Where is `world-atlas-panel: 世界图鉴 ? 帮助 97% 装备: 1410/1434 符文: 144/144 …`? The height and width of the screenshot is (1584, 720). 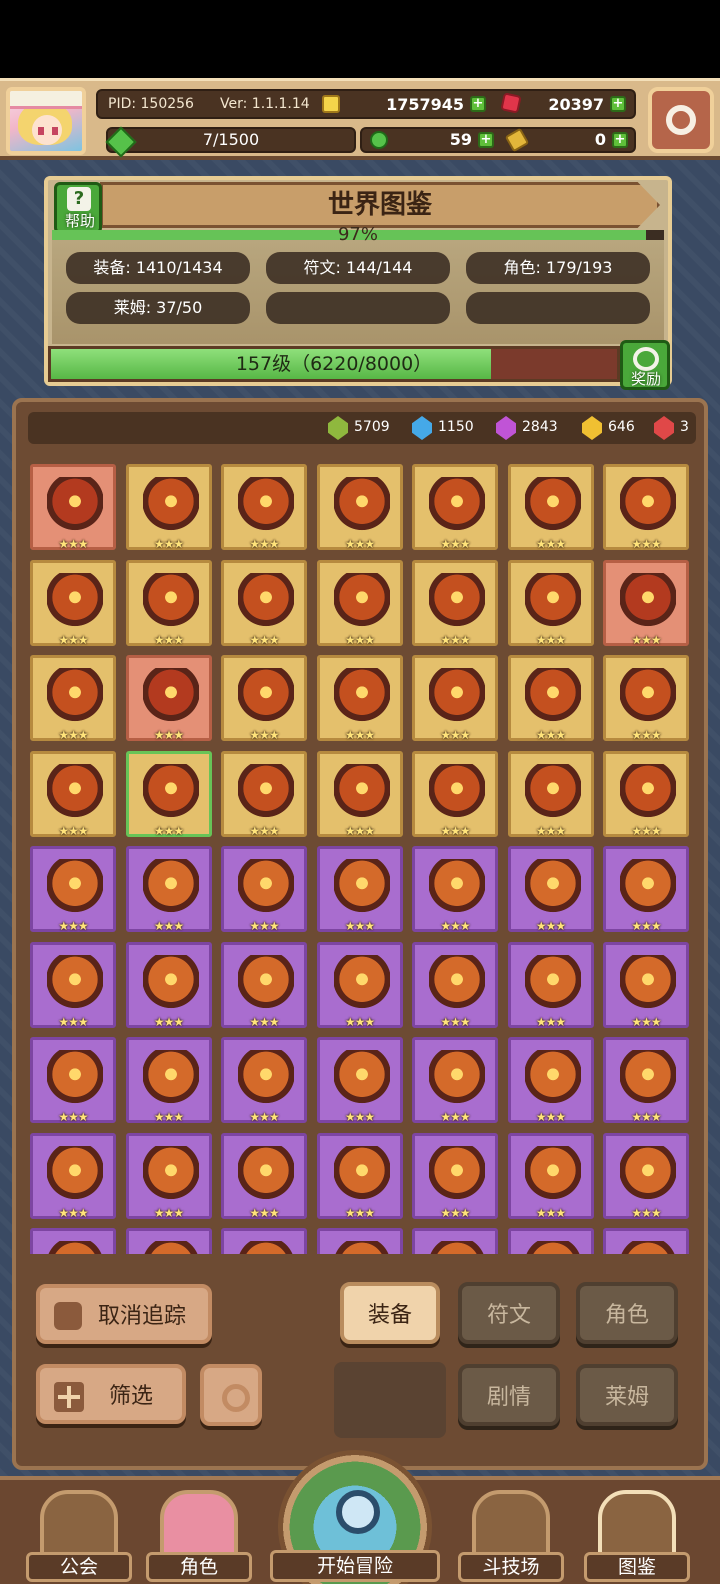 world-atlas-panel: 世界图鉴 ? 帮助 97% 装备: 1410/1434 符文: 144/144 … is located at coordinates (358, 283).